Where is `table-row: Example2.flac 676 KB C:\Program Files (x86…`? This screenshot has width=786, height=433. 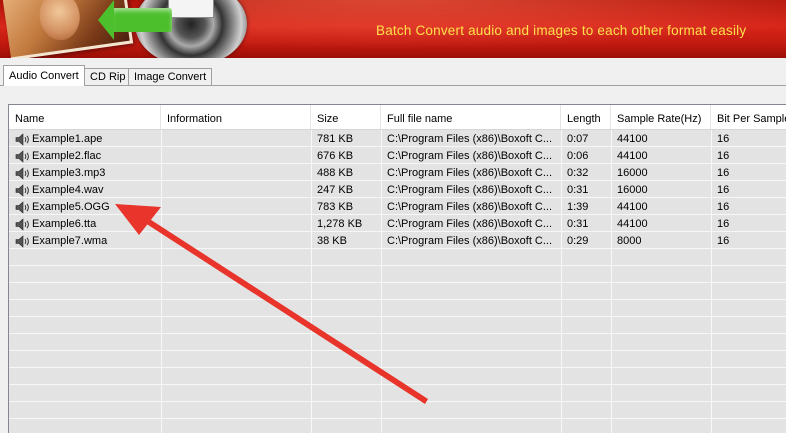
table-row: Example2.flac 676 KB C:\Program Files (x86… is located at coordinates (397, 156).